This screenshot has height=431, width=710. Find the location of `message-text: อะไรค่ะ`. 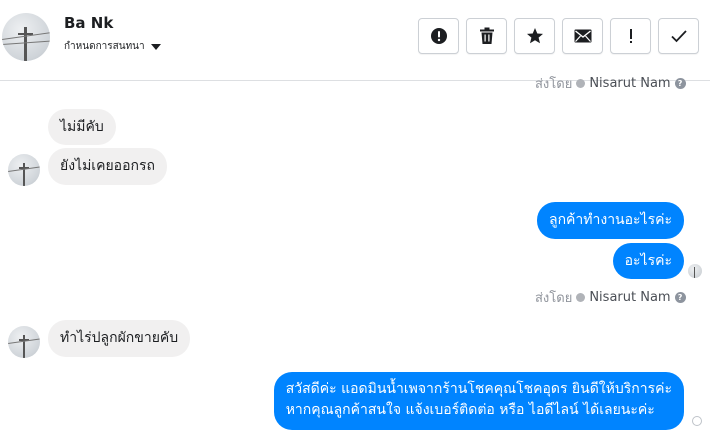

message-text: อะไรค่ะ is located at coordinates (648, 261).